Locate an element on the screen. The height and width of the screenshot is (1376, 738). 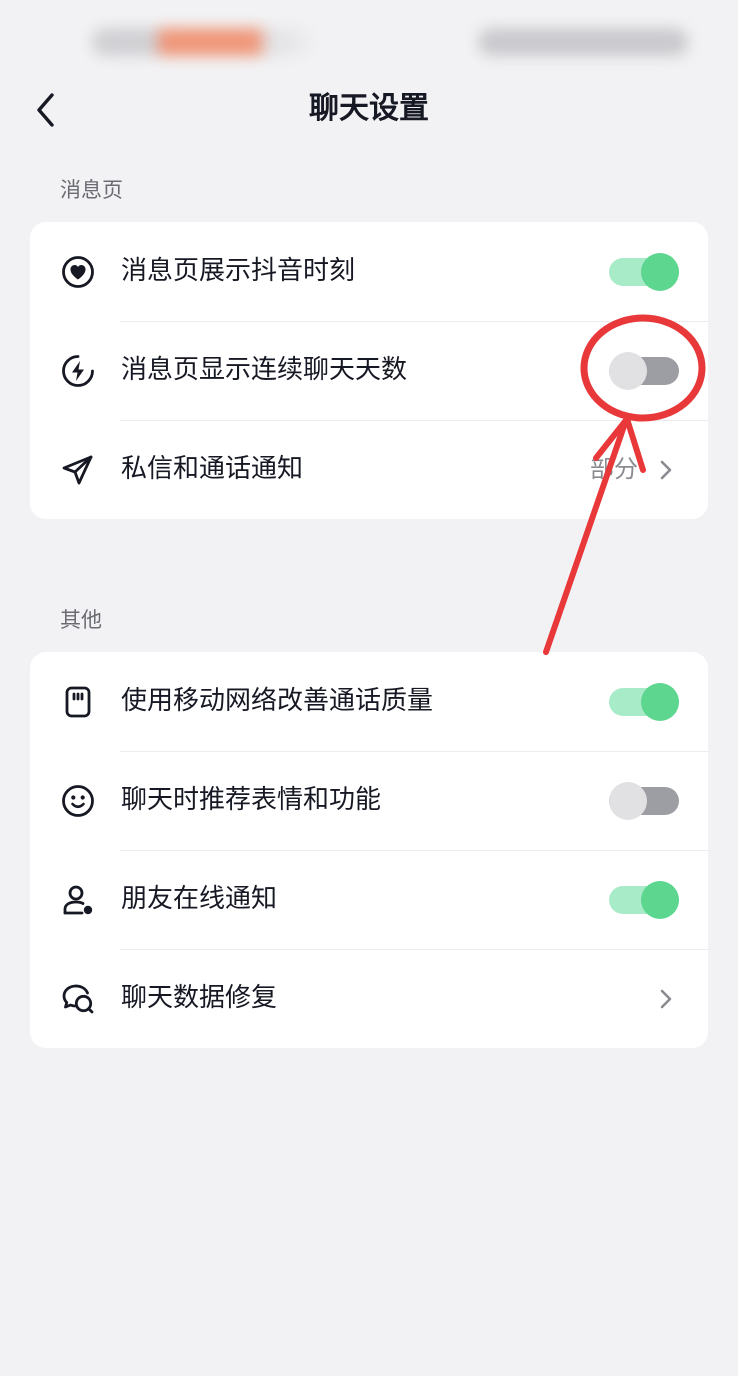
setting-row-show-chat-streak: 消息页显示连续聊天天数 is located at coordinates (369, 370).